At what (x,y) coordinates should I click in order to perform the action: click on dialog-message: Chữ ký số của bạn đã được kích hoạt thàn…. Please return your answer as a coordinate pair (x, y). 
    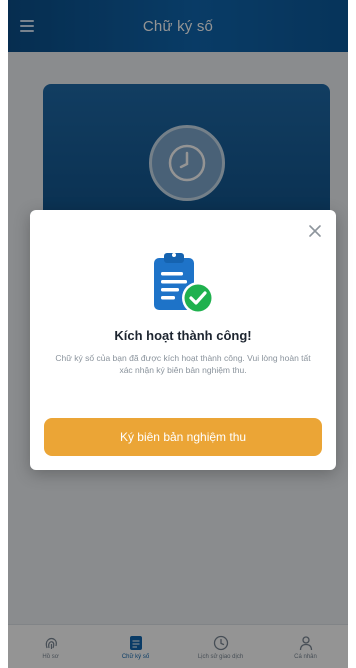
    Looking at the image, I should click on (183, 364).